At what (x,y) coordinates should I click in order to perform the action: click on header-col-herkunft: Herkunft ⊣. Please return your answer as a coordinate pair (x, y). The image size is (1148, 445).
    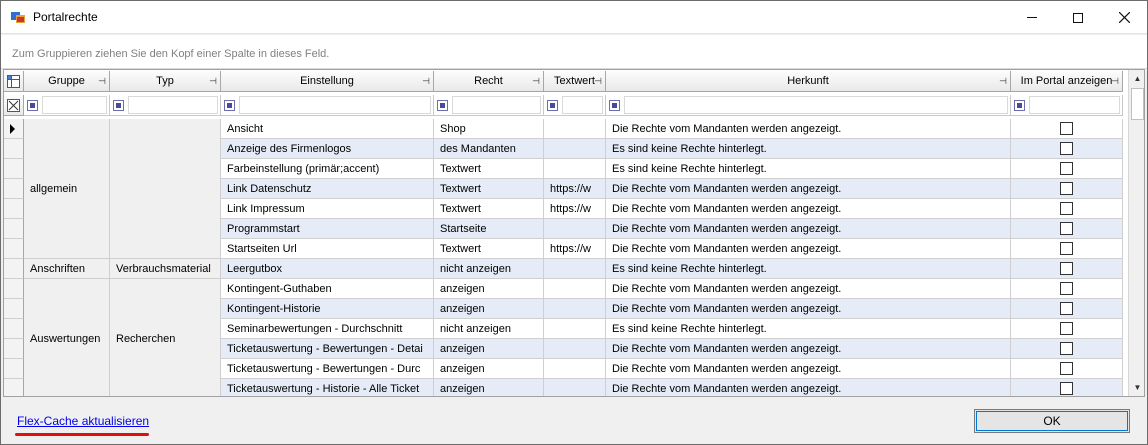
    Looking at the image, I should click on (808, 81).